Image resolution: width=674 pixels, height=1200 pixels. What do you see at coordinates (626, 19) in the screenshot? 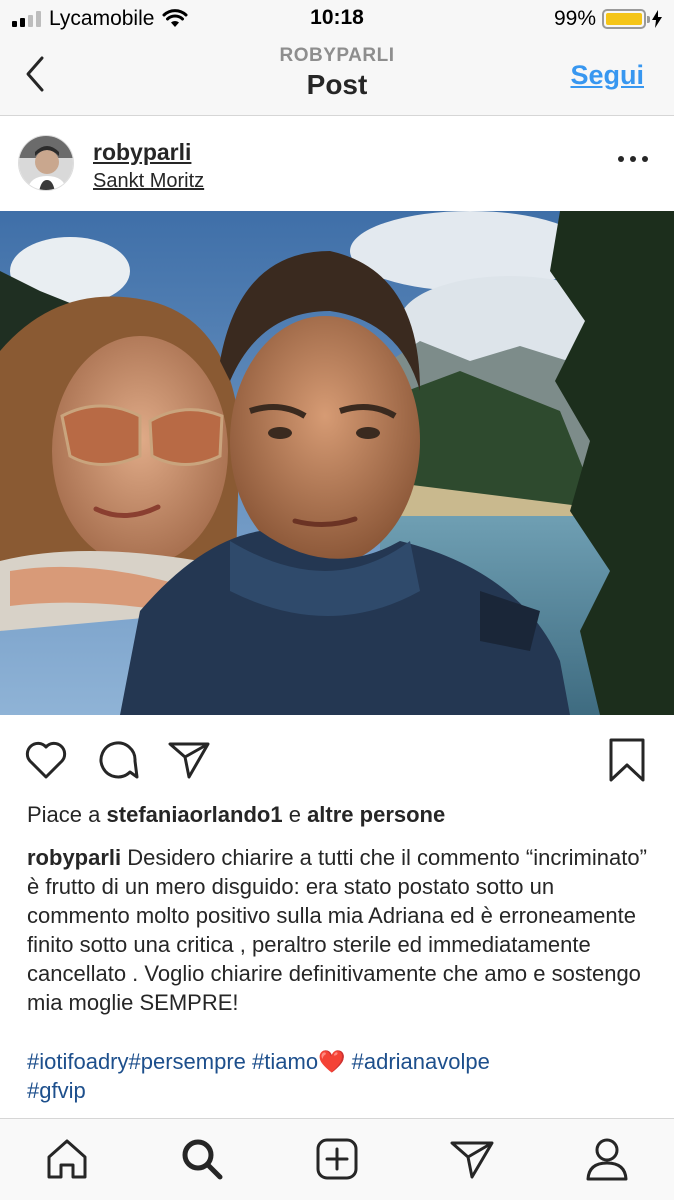
I see `battery-icon` at bounding box center [626, 19].